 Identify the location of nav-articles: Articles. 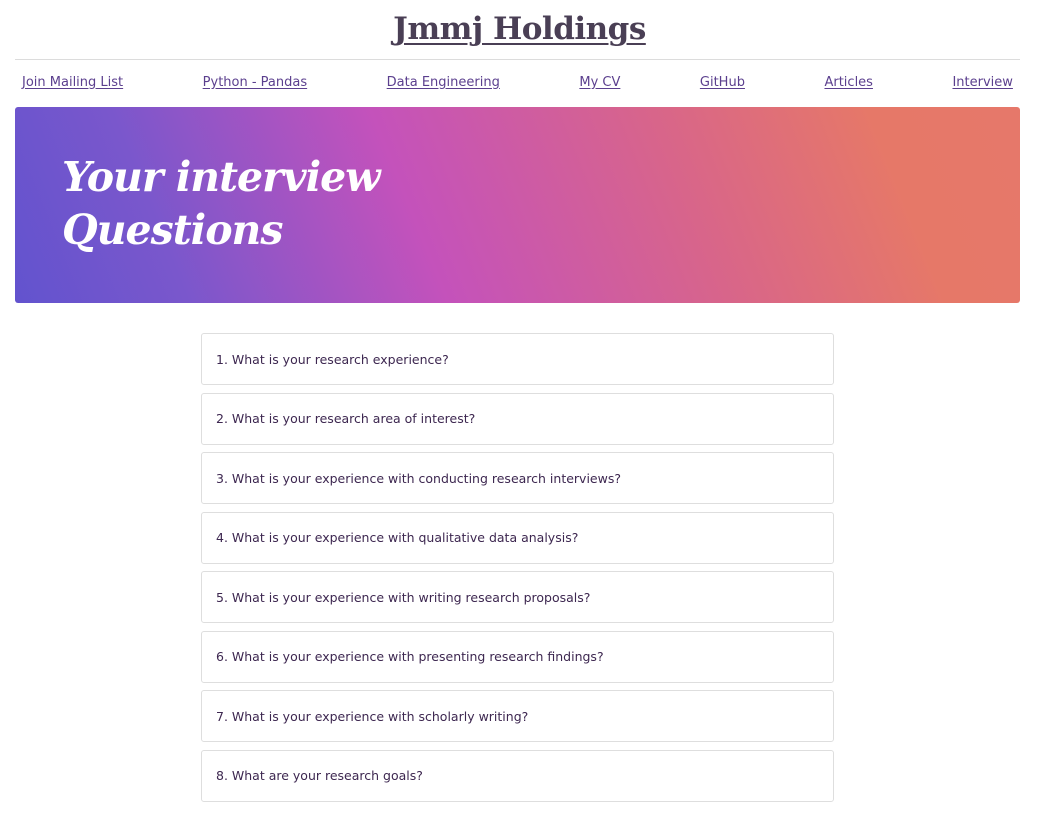
(848, 82).